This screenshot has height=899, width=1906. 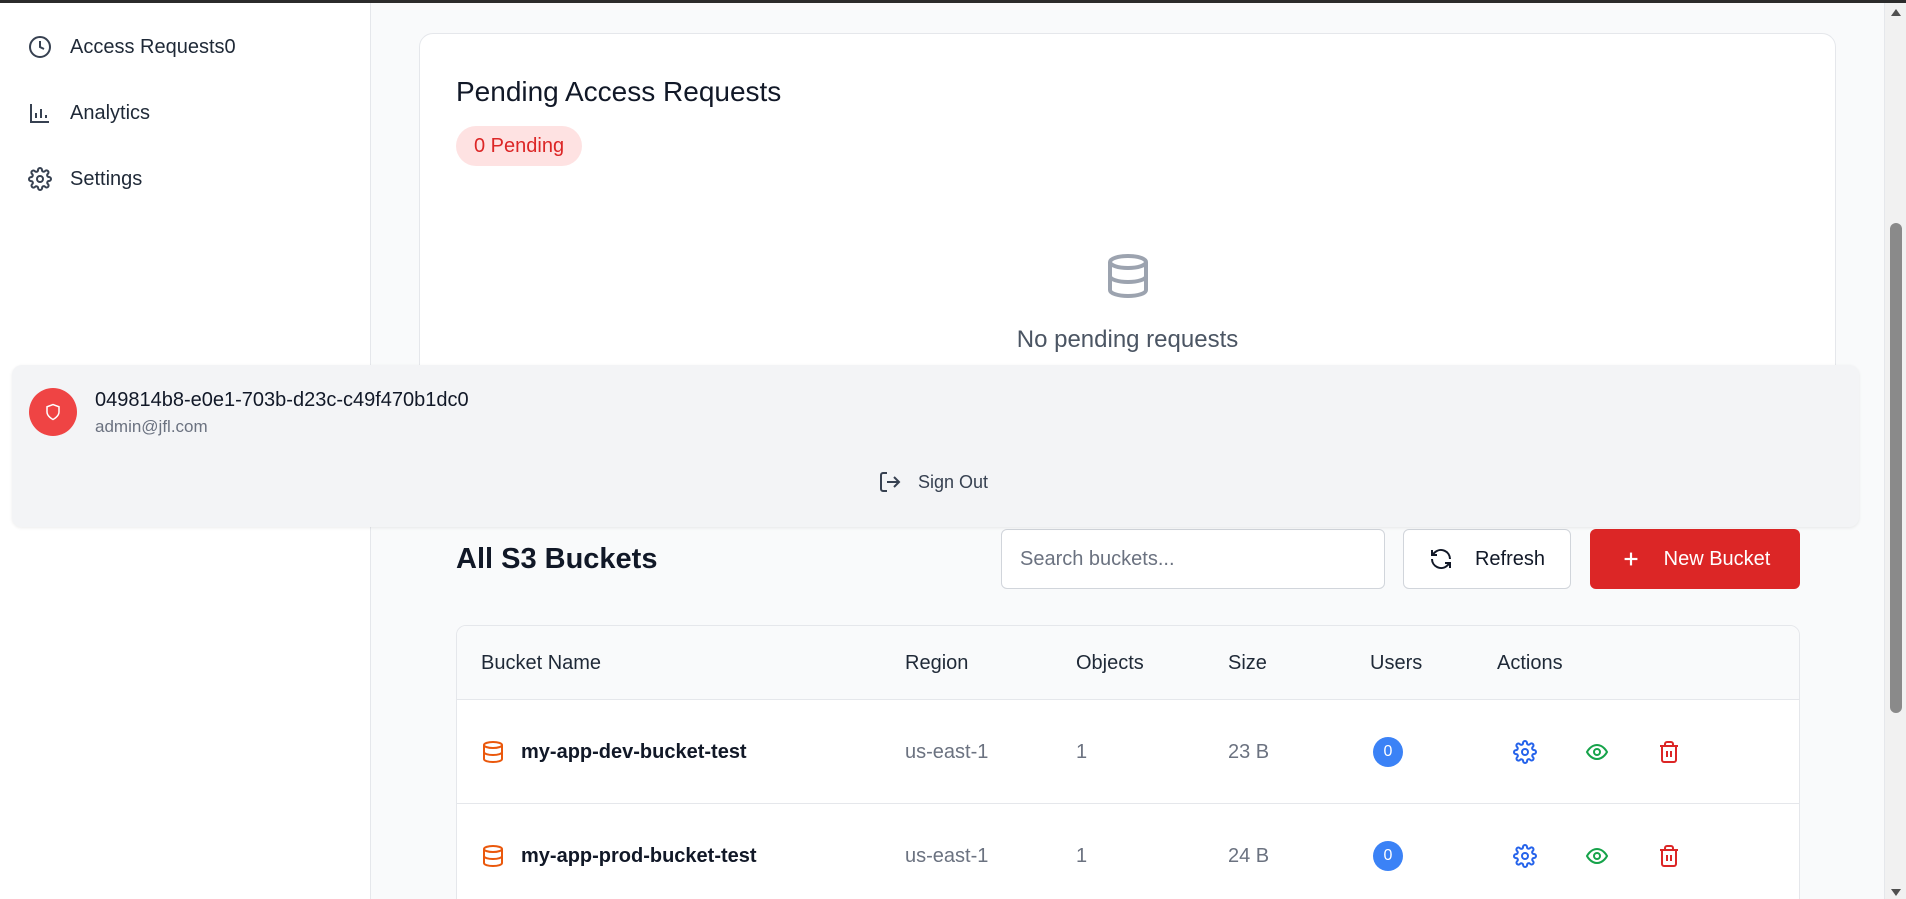 I want to click on clock-icon, so click(x=40, y=47).